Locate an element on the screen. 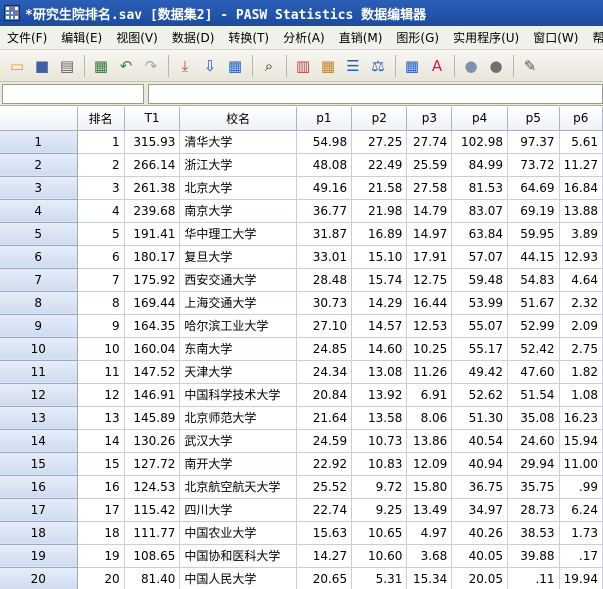 This screenshot has height=589, width=603. row-header: 20 is located at coordinates (39, 578).